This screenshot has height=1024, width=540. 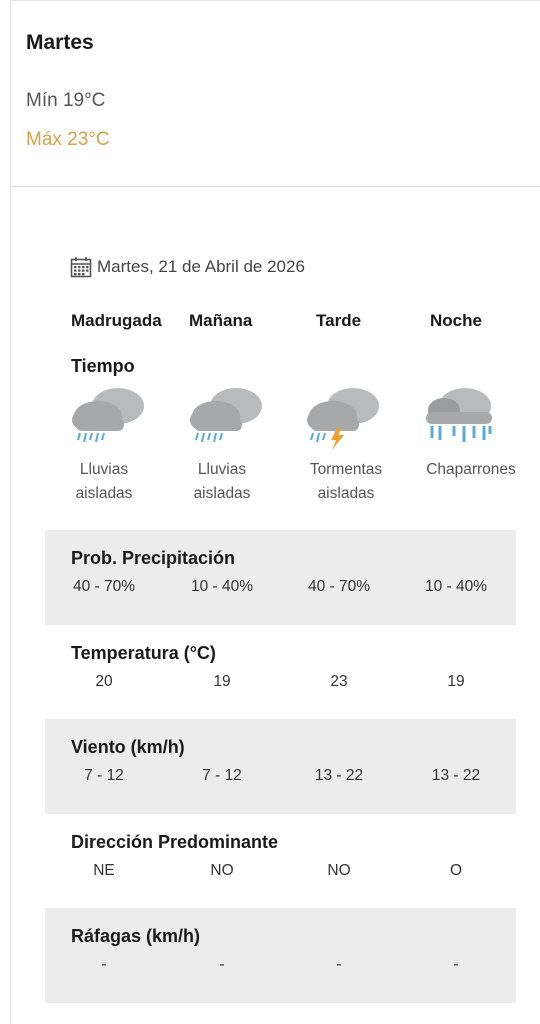 What do you see at coordinates (104, 586) in the screenshot?
I see `precipitation-madrugada: 40 - 70%` at bounding box center [104, 586].